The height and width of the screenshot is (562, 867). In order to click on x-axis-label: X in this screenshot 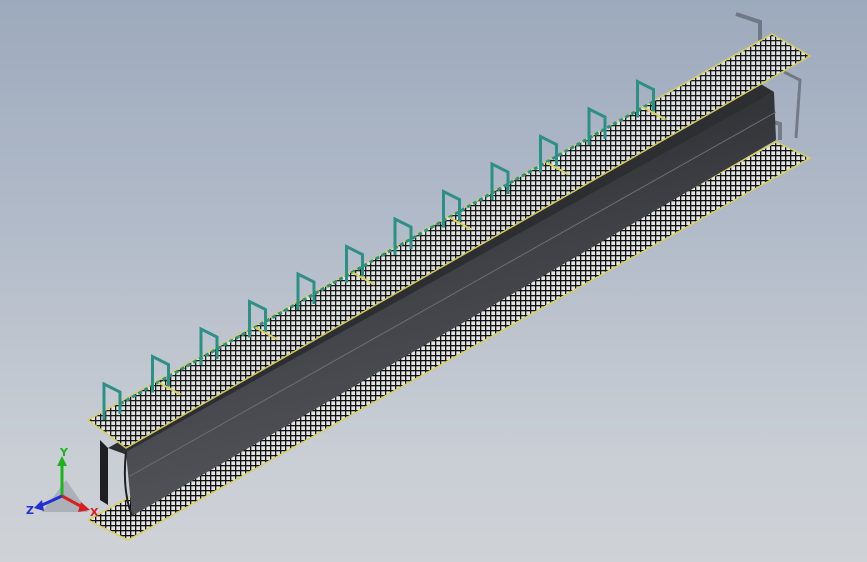, I will do `click(94, 512)`.